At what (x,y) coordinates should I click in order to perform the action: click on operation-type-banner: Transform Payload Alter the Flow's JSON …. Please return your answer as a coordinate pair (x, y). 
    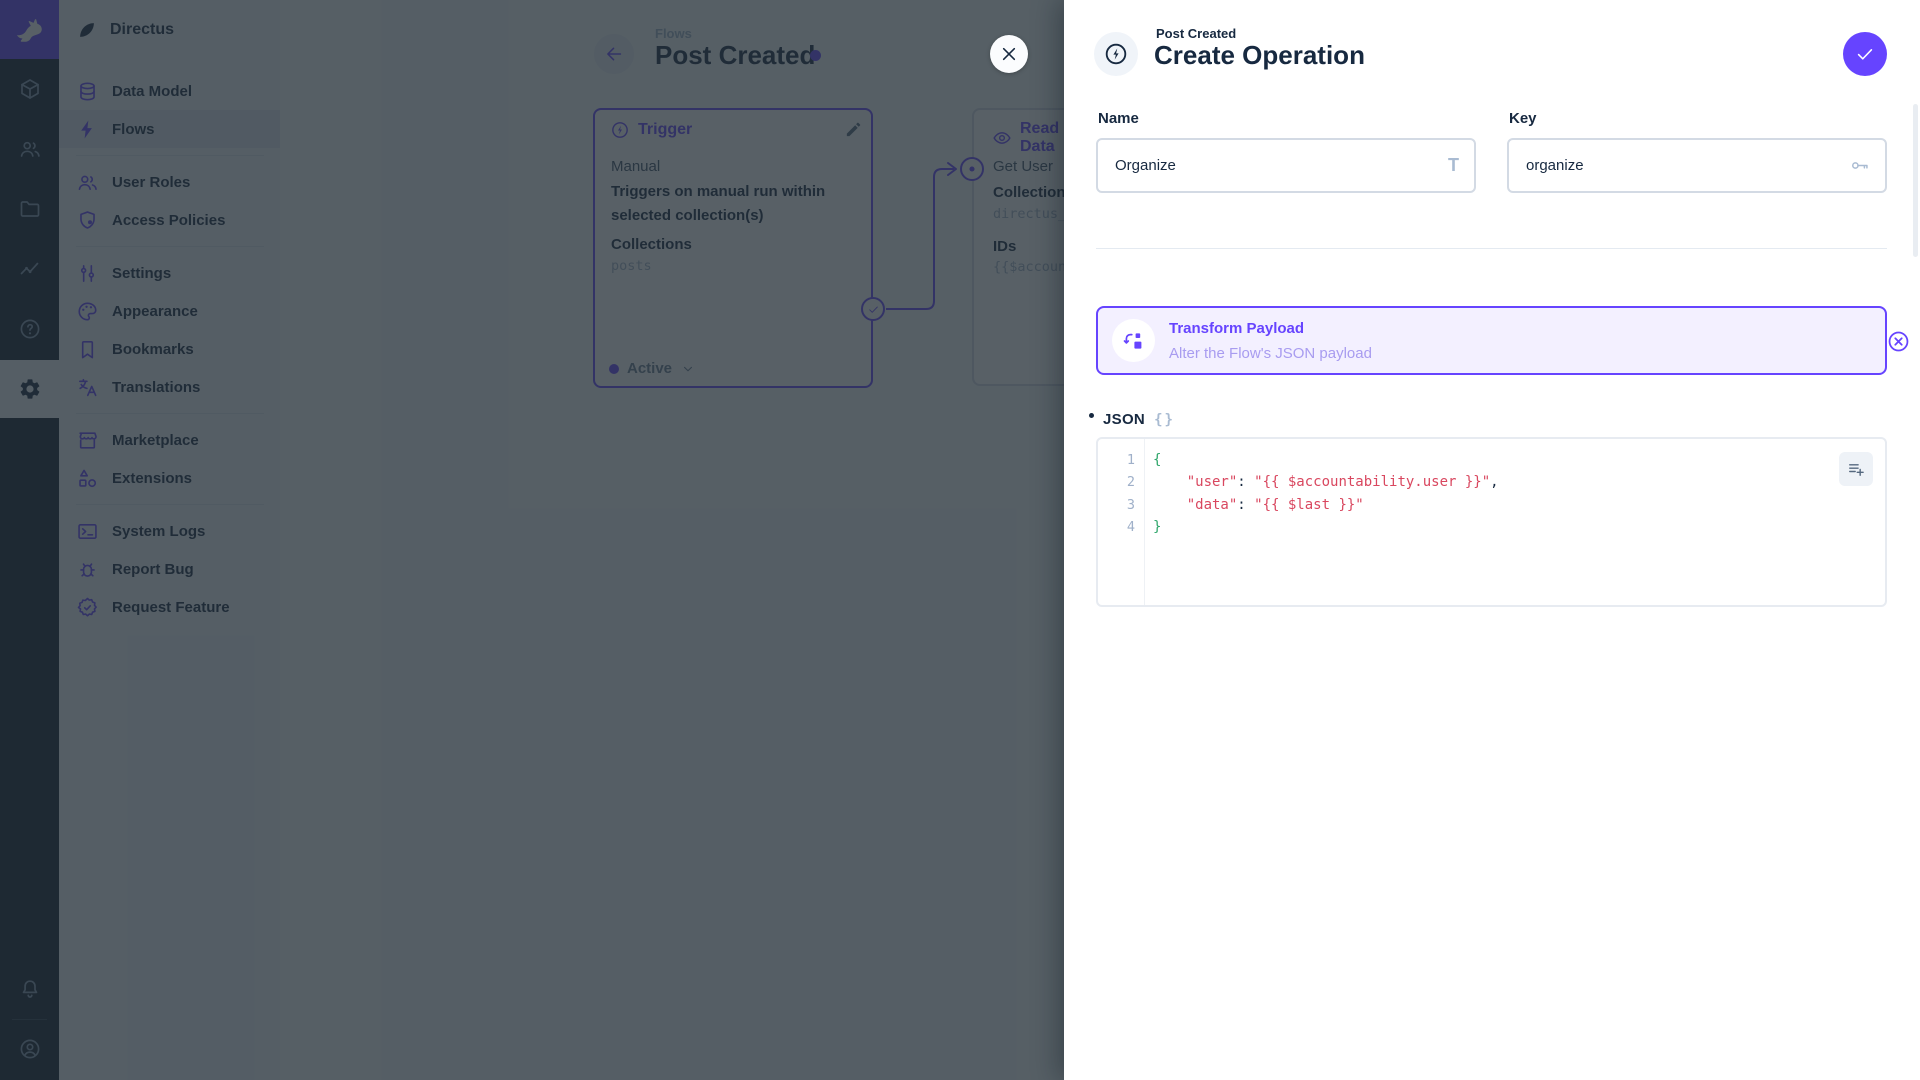
    Looking at the image, I should click on (1502, 340).